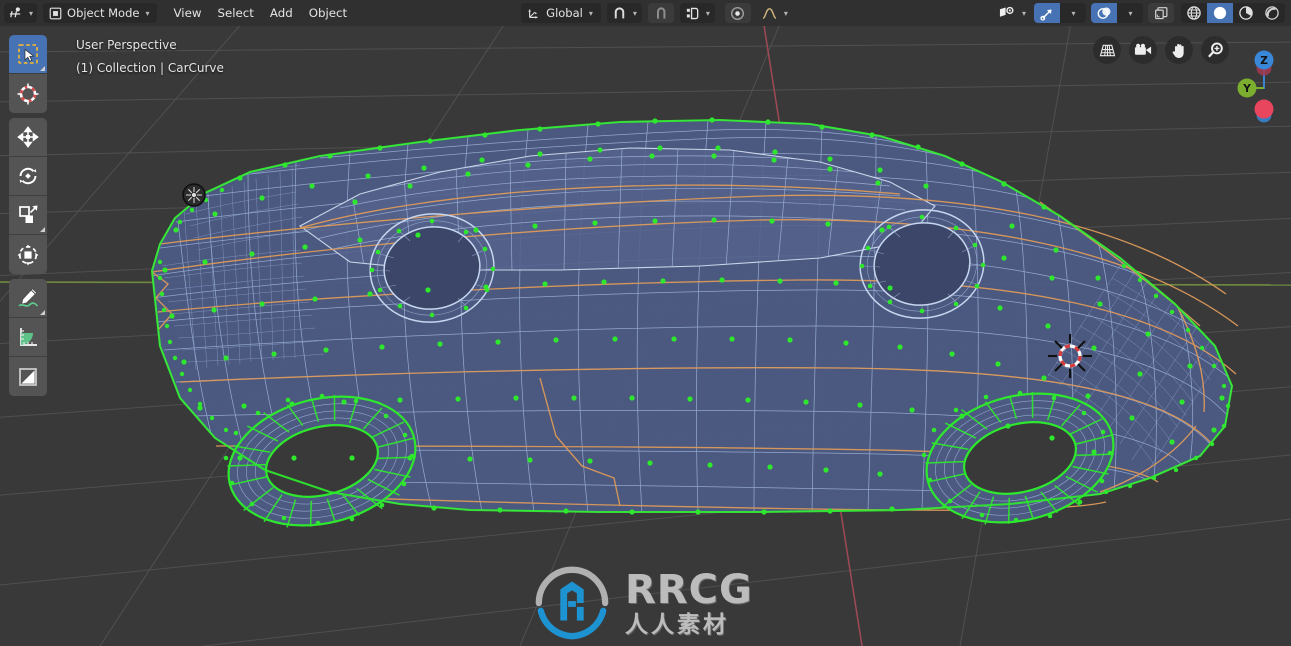 This screenshot has width=1291, height=646. I want to click on shading-mode-group, so click(1233, 13).